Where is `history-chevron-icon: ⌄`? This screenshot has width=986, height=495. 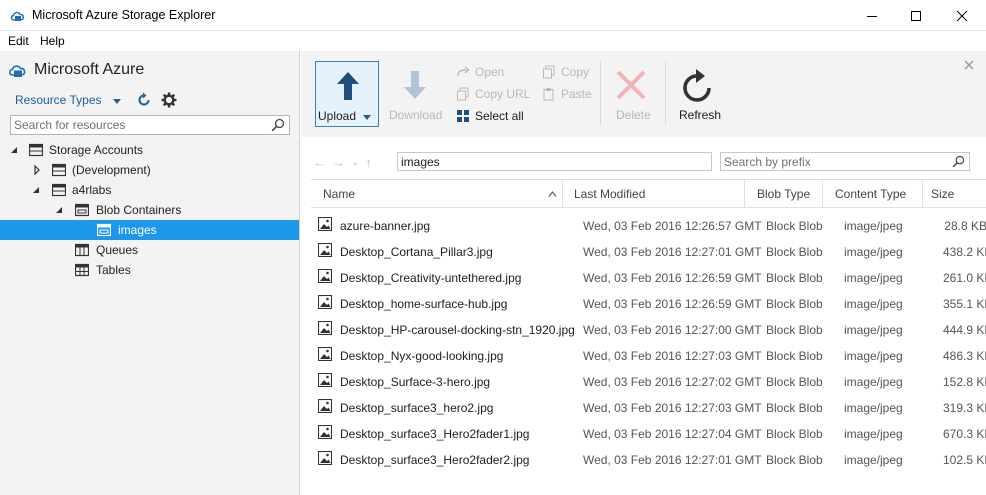
history-chevron-icon: ⌄ is located at coordinates (355, 162).